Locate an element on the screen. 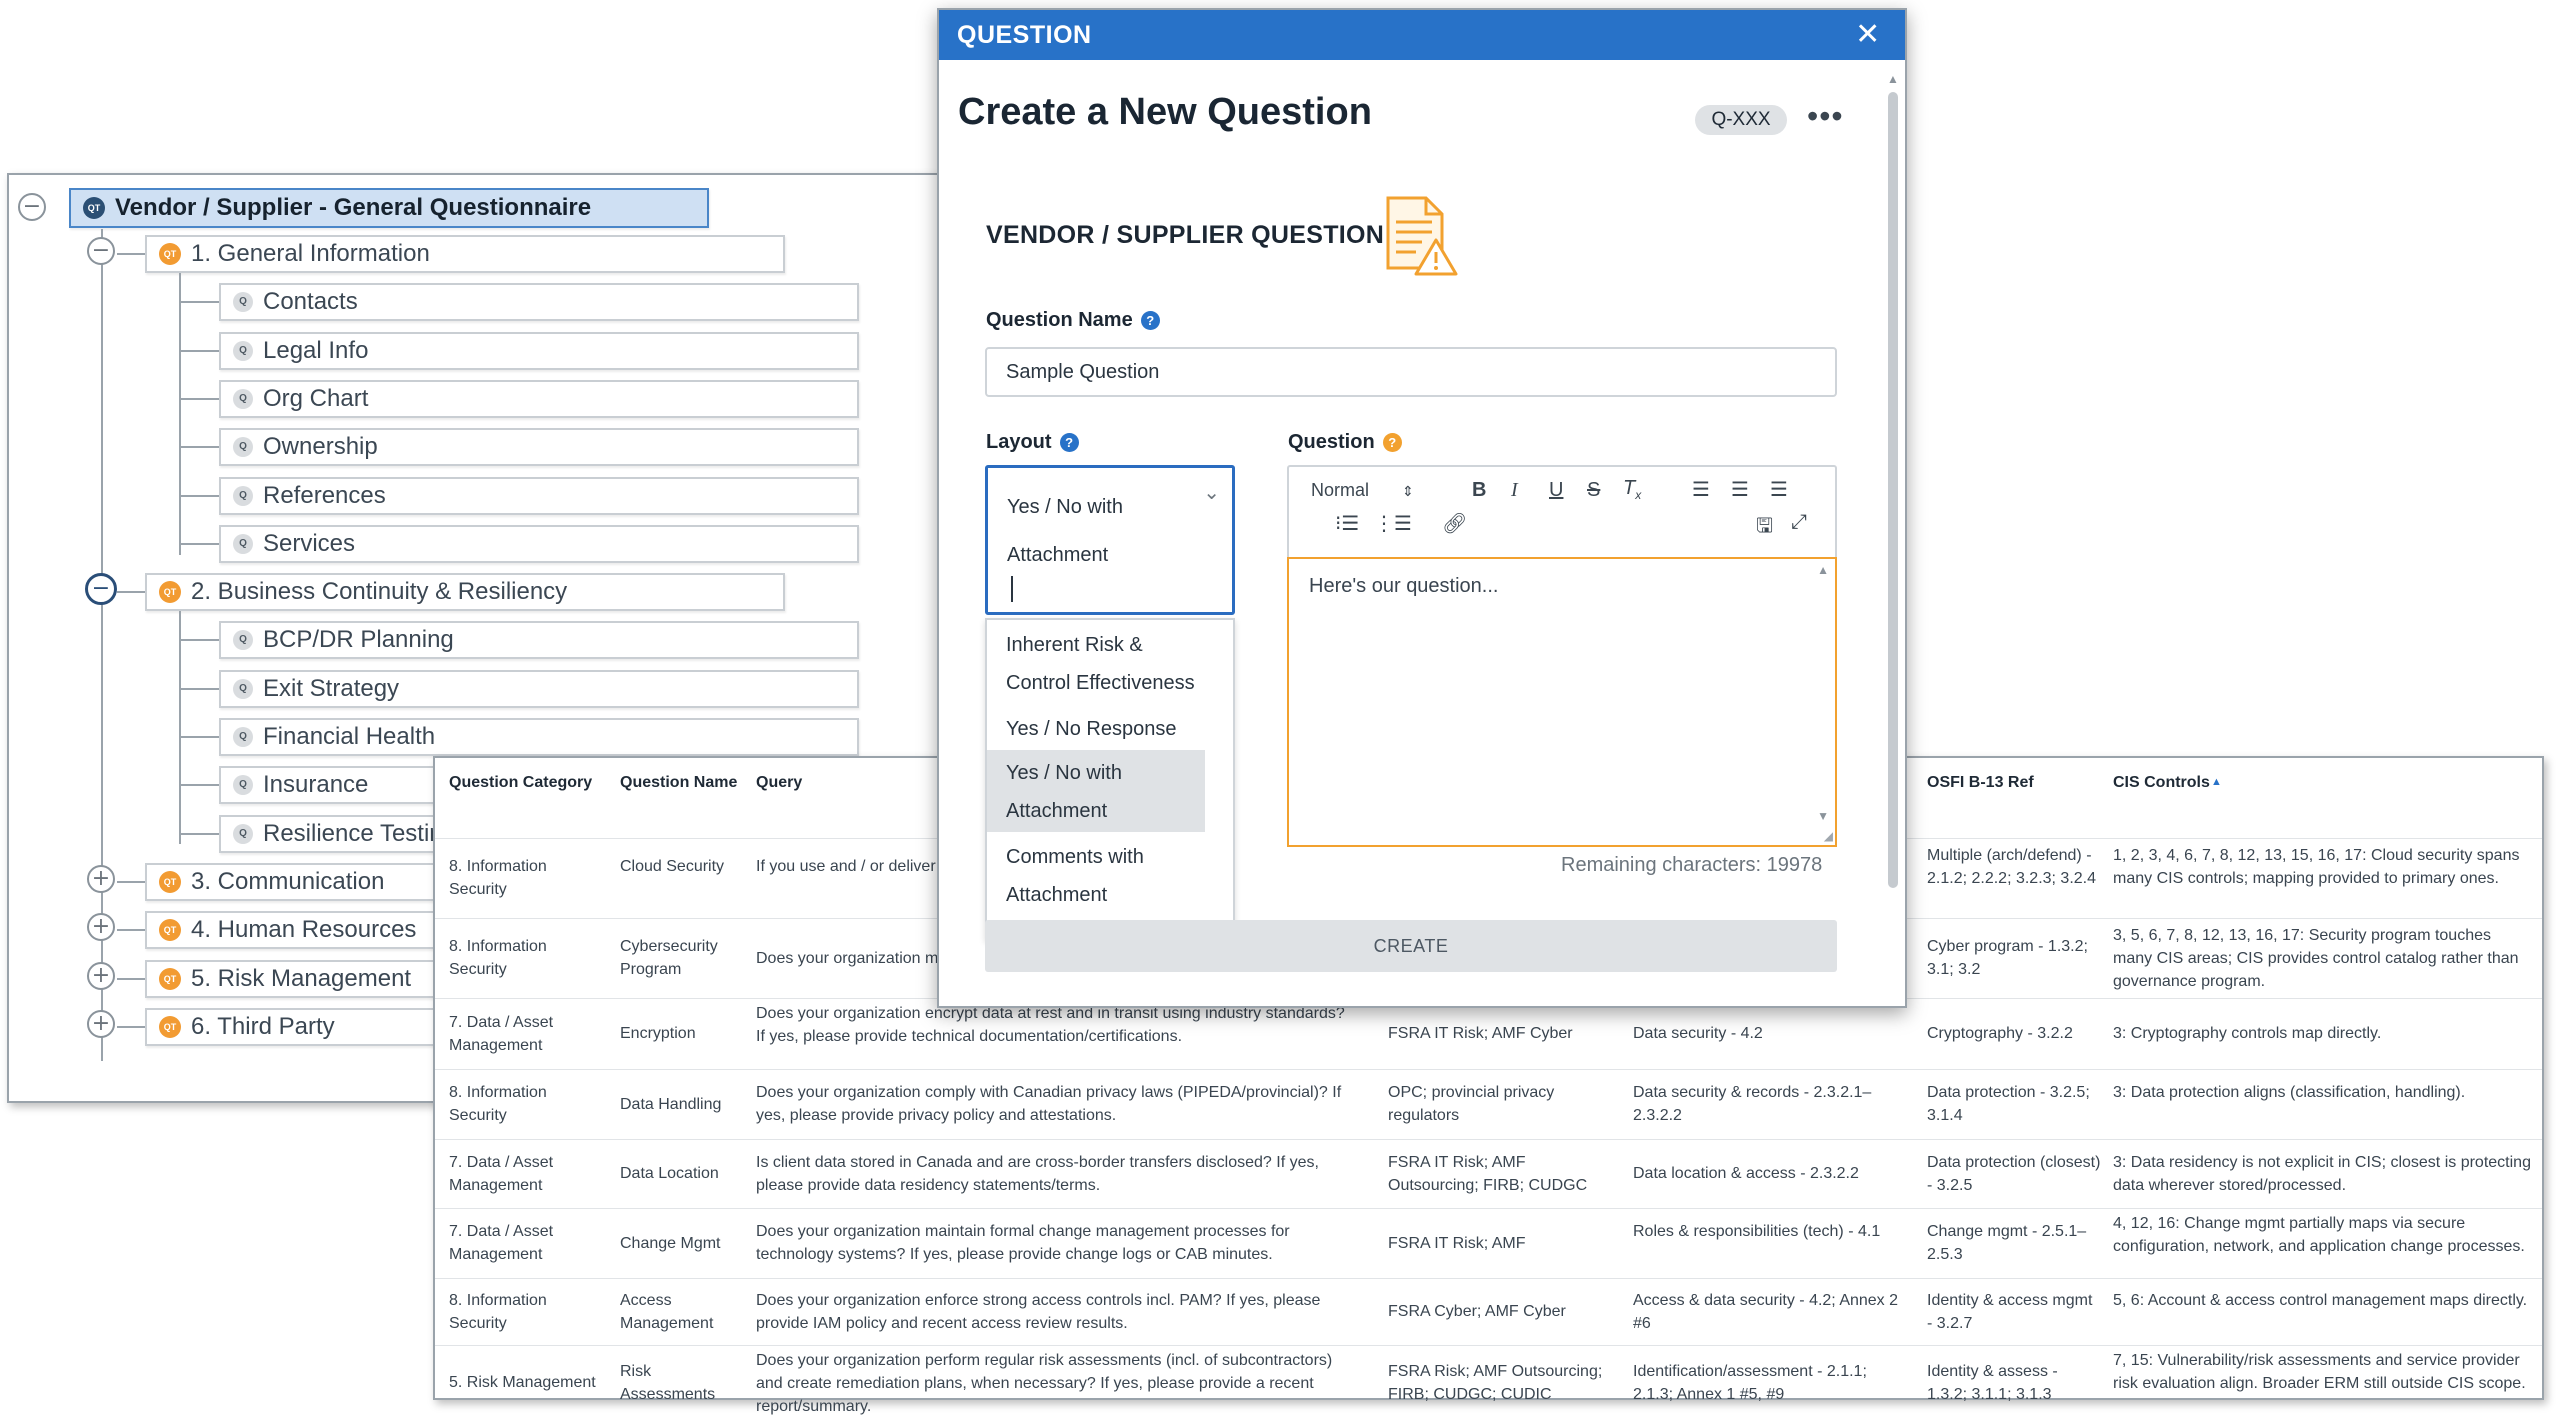  tree-question-node: Q Financial Health is located at coordinates (539, 737).